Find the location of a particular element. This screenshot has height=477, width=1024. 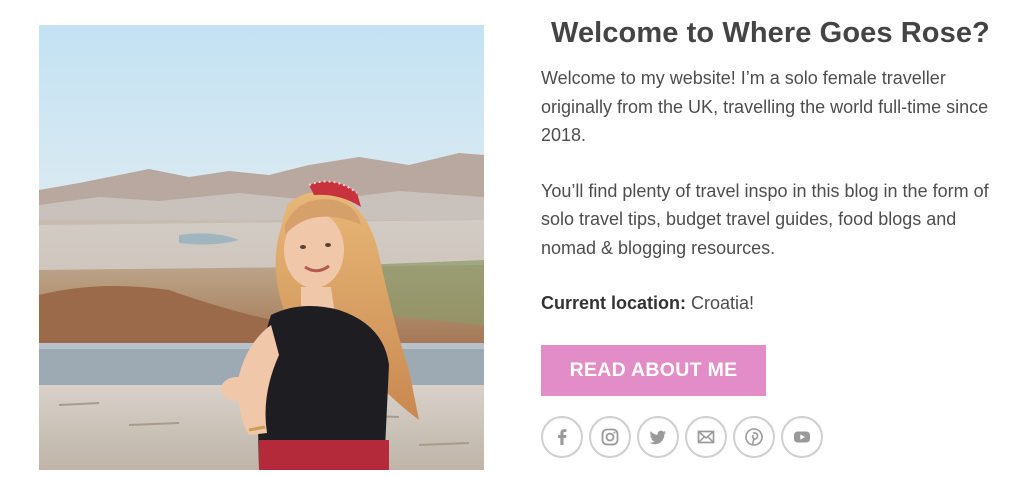

youtube-icon is located at coordinates (802, 436).